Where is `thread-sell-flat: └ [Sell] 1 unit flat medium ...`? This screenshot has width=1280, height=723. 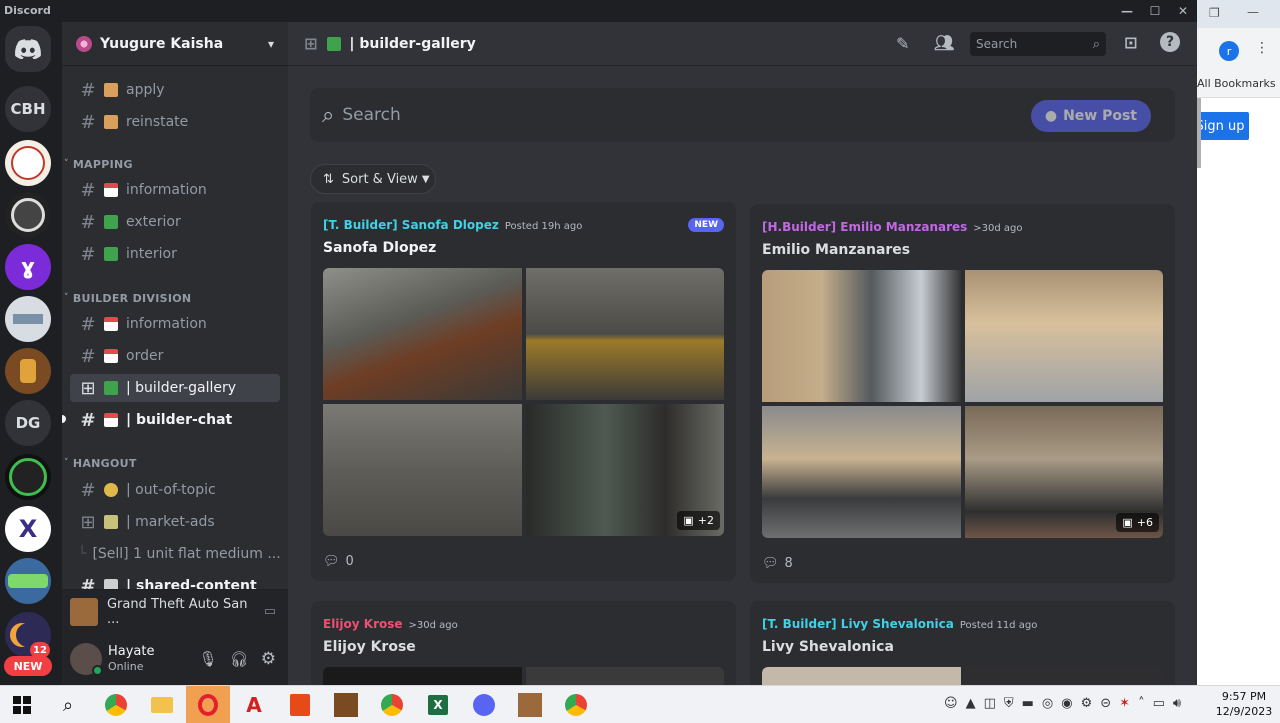 thread-sell-flat: └ [Sell] 1 unit flat medium ... is located at coordinates (175, 554).